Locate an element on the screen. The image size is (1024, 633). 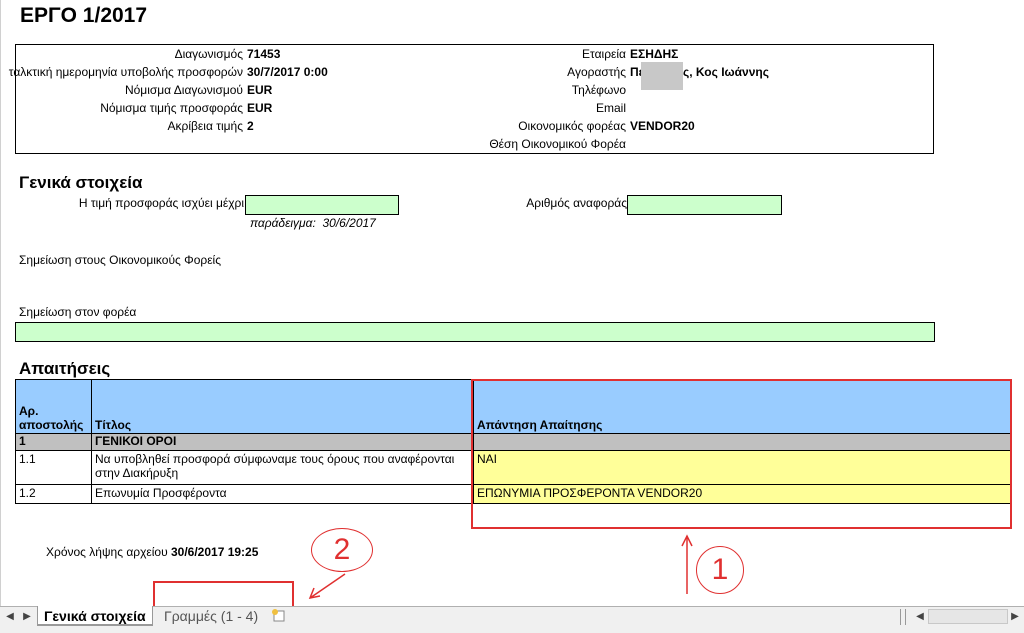
sheet-tab-bar is located at coordinates (512, 619).